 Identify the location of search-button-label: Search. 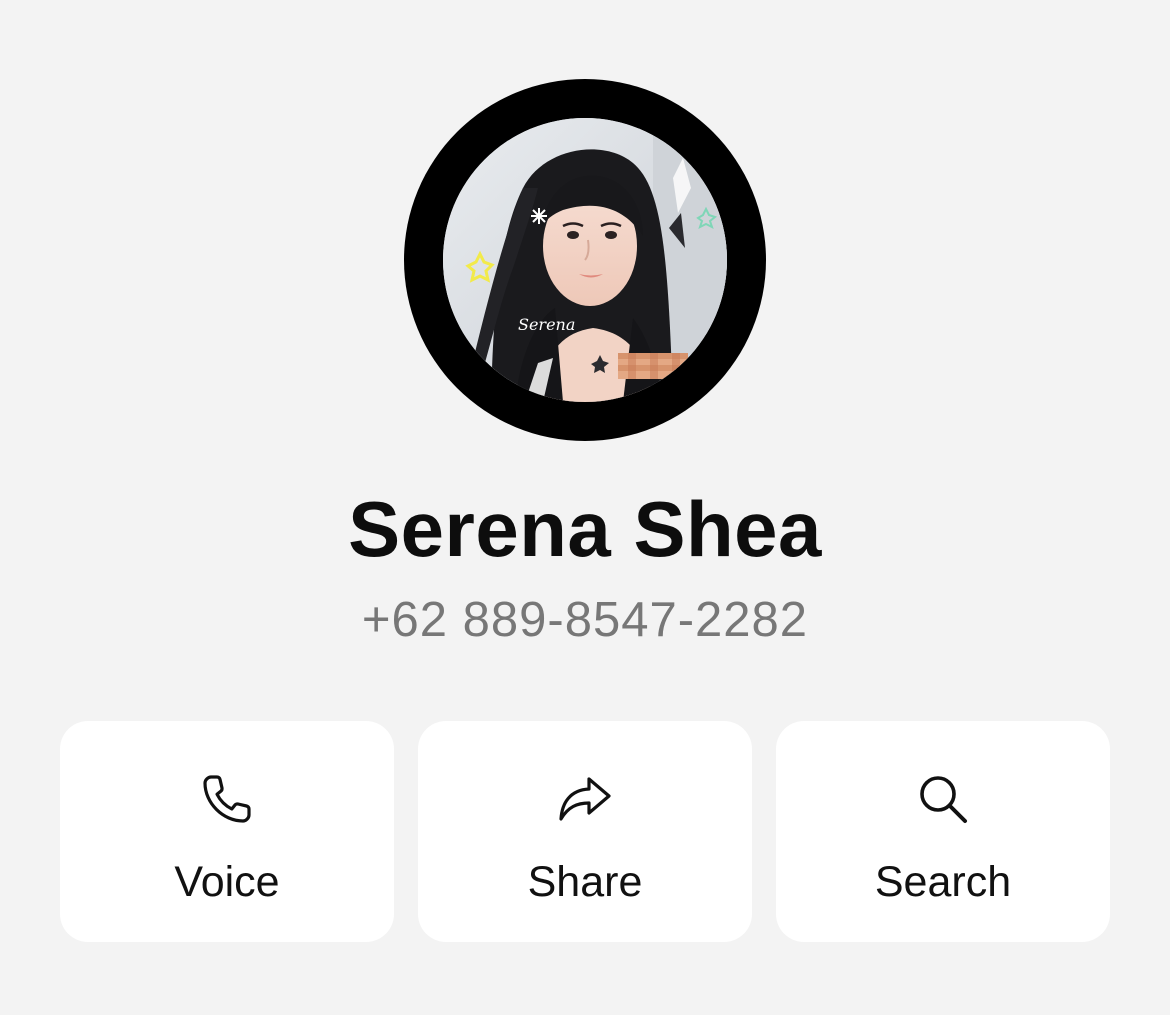
(943, 882).